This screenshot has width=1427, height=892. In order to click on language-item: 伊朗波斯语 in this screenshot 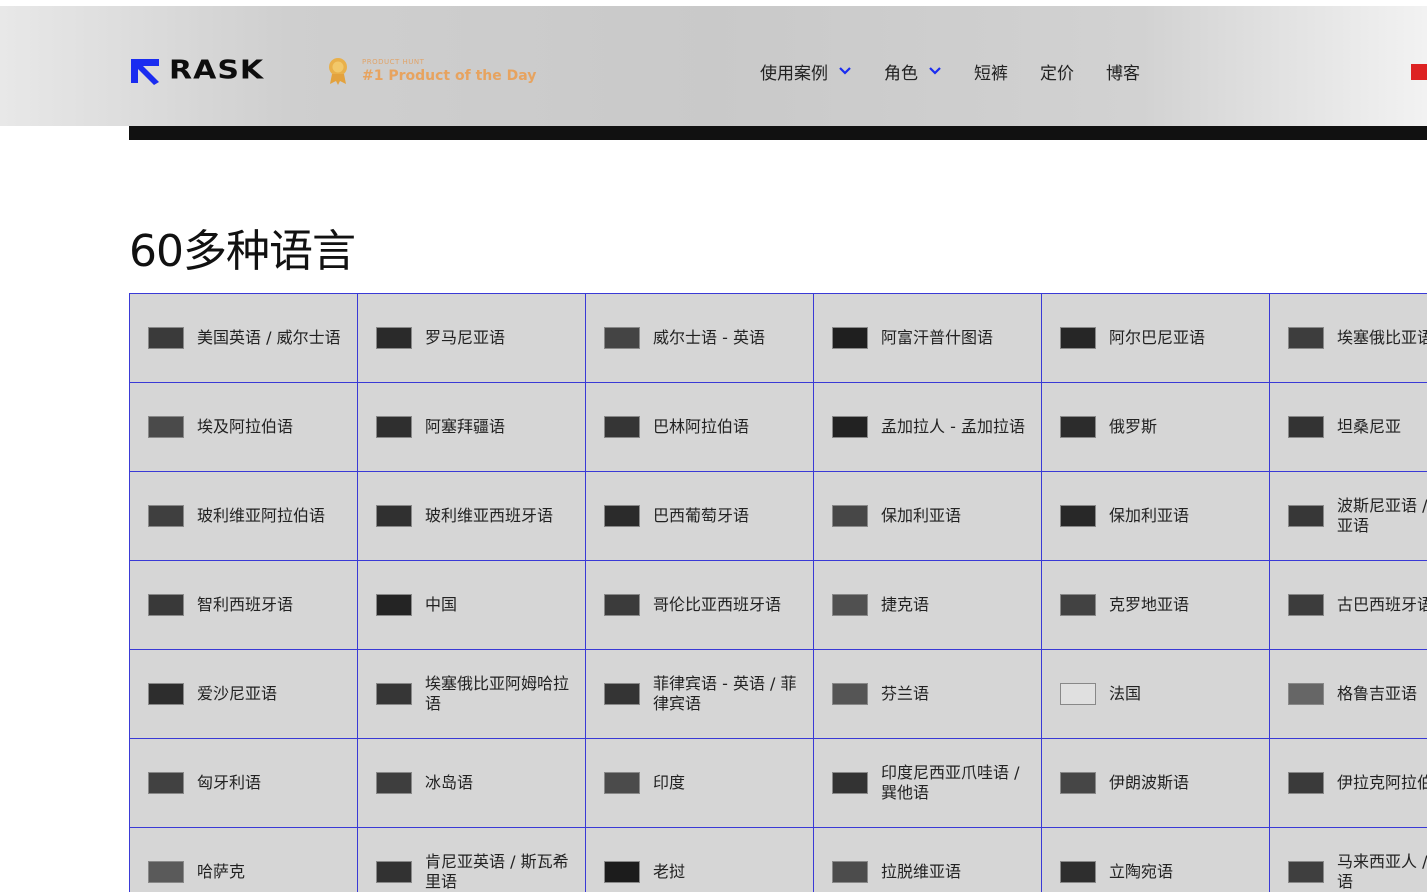, I will do `click(1156, 783)`.